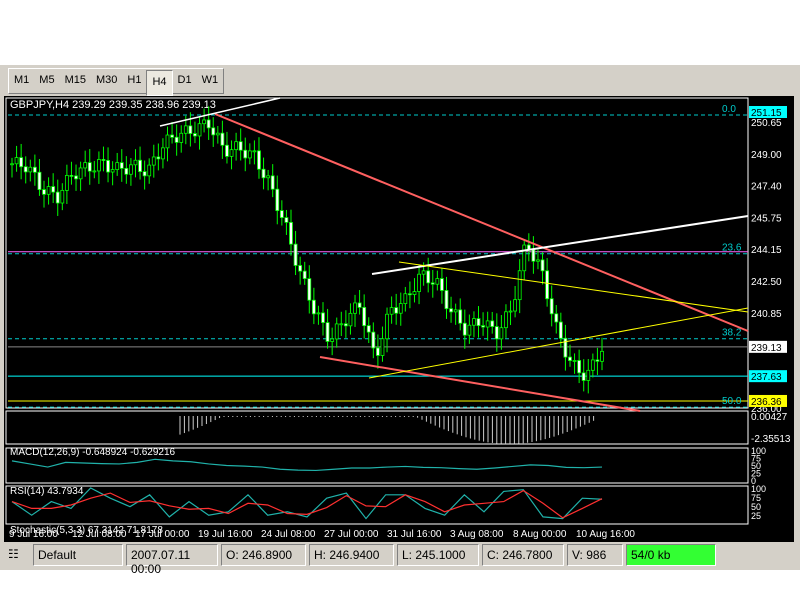  Describe the element at coordinates (671, 555) in the screenshot. I see `status-traffic: 54/0 kb` at that location.